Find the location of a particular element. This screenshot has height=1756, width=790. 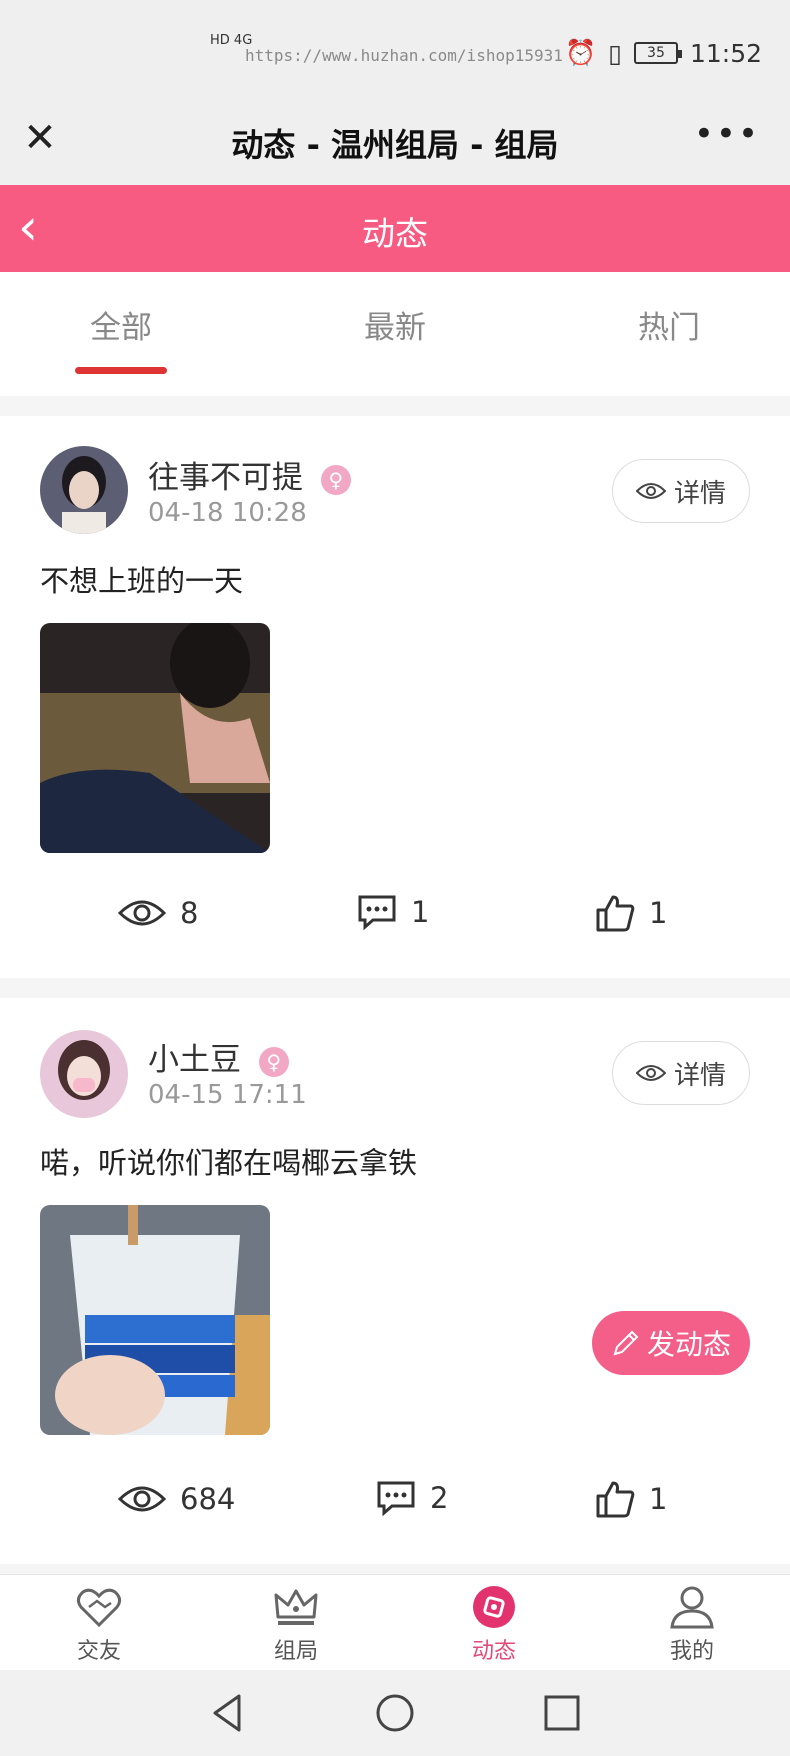

view-count-value: 8 is located at coordinates (189, 913).